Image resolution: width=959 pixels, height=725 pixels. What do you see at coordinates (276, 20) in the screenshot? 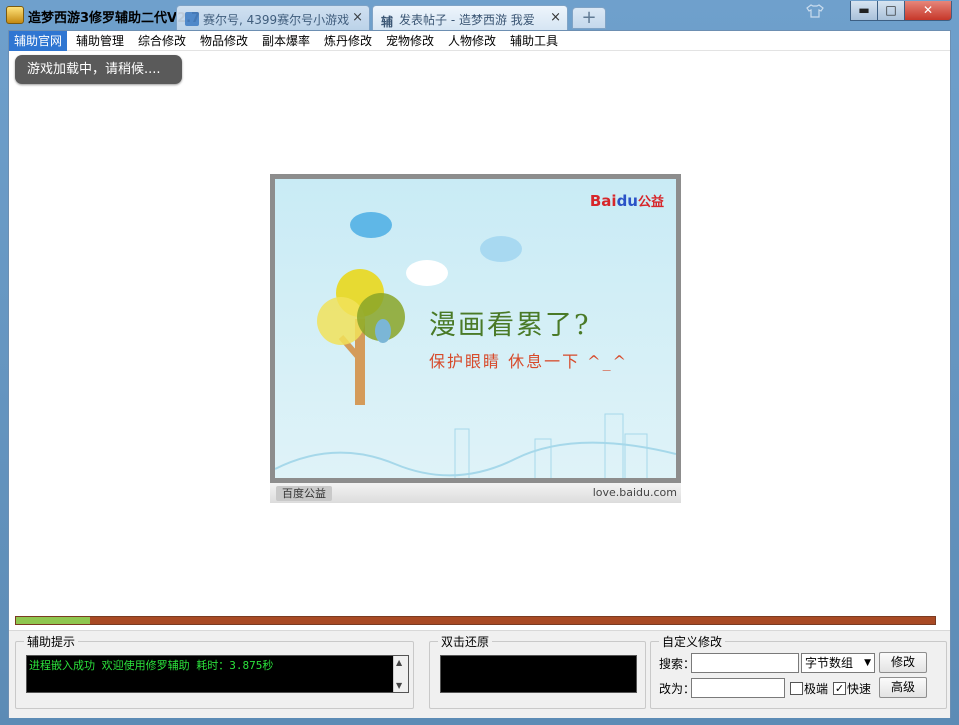
I see `tab-label: 赛尔号, 4399赛尔号小游戏` at bounding box center [276, 20].